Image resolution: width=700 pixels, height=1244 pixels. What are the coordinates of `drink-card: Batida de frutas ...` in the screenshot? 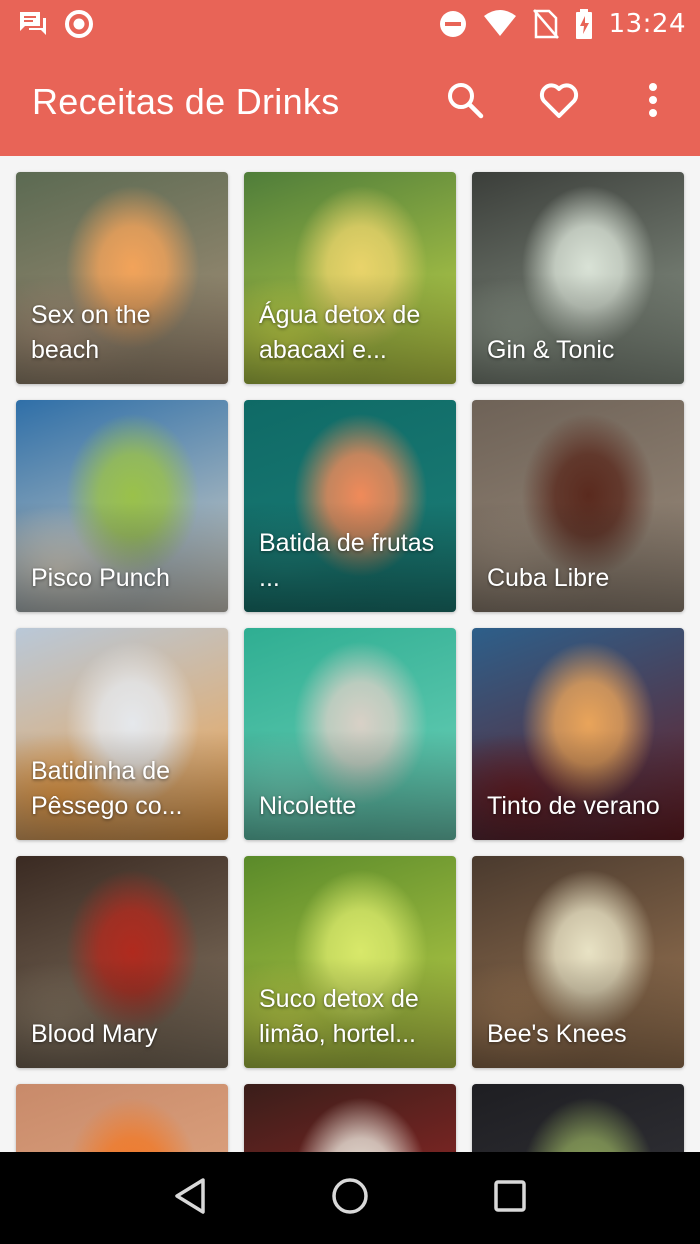 It's located at (350, 506).